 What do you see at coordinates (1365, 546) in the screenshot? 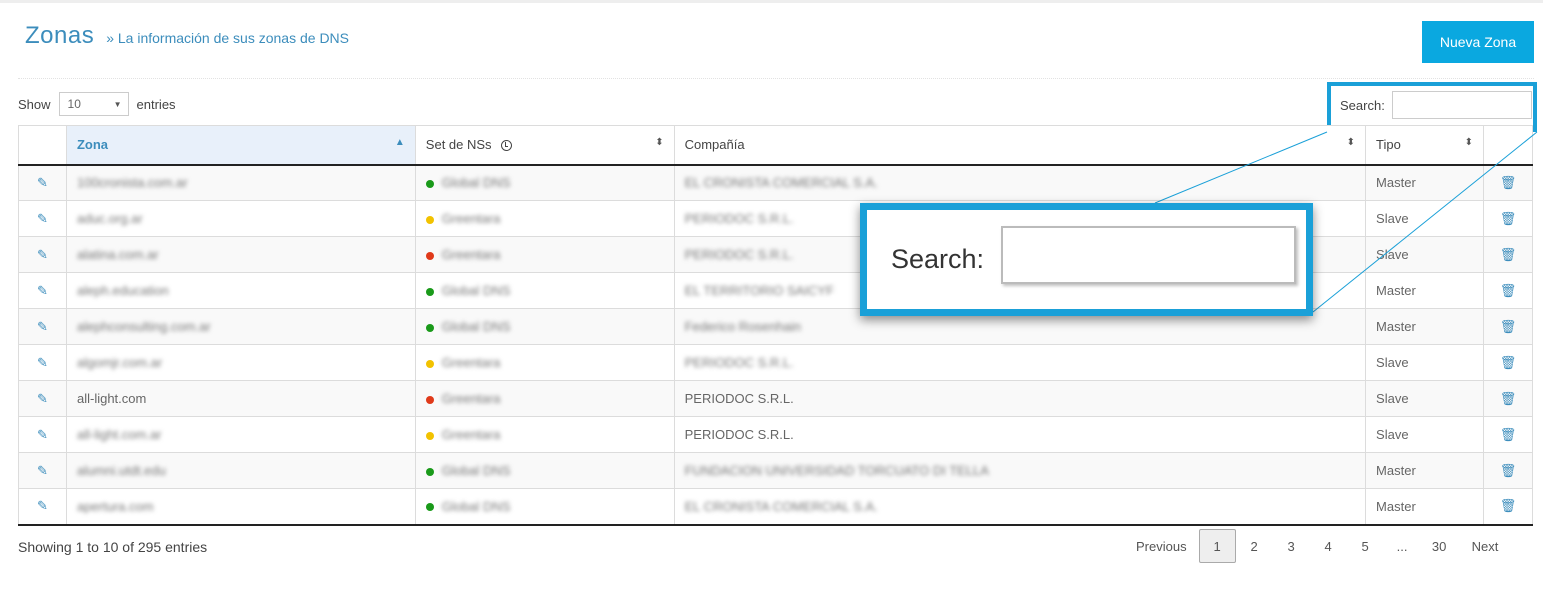
I see `pagination-page: 5` at bounding box center [1365, 546].